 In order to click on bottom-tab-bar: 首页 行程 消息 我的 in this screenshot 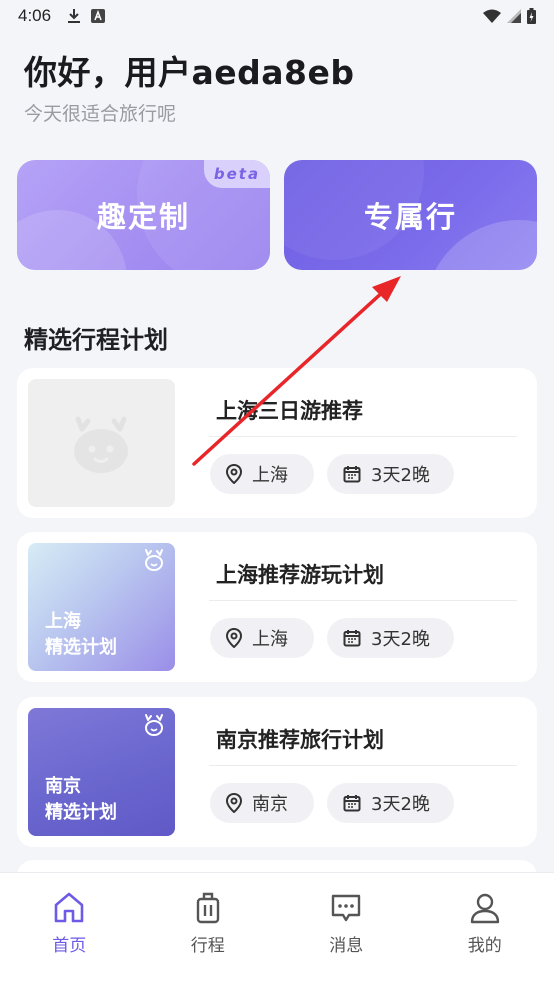, I will do `click(277, 928)`.